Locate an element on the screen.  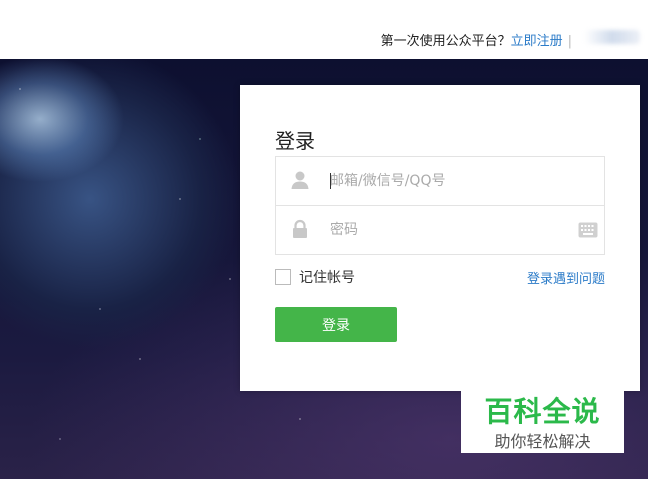
register-prompt-text: 第一次使用公众平台？ is located at coordinates (445, 41).